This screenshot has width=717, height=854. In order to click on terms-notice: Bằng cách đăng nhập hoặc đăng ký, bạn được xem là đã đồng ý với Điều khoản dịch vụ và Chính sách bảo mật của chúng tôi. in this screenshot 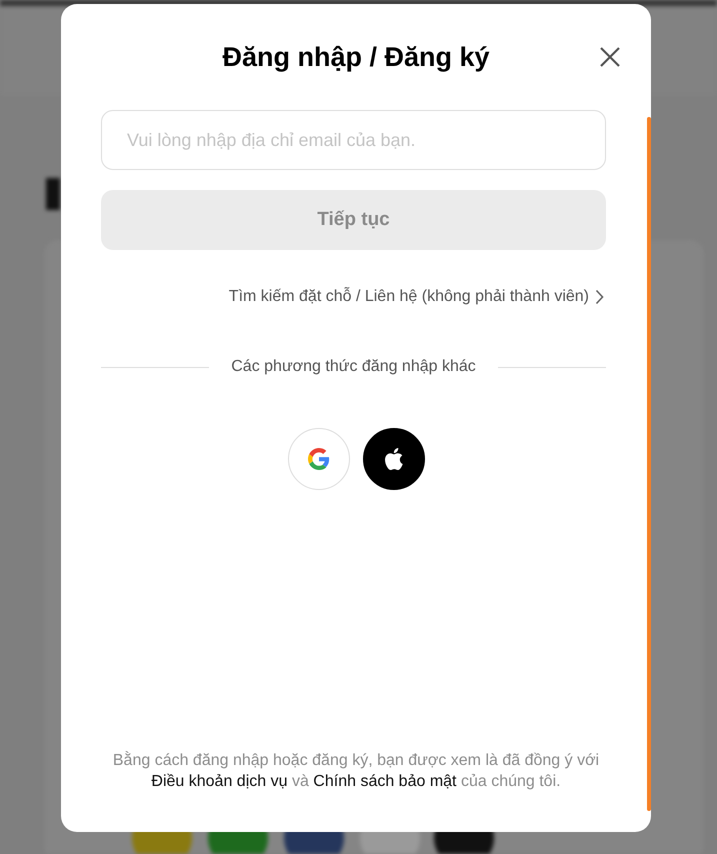, I will do `click(356, 771)`.